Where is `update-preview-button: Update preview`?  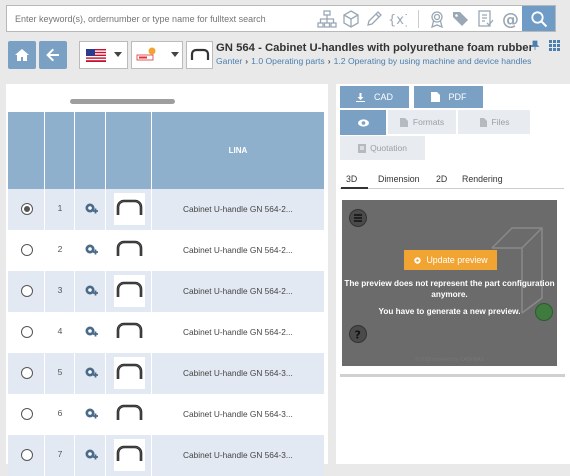 update-preview-button: Update preview is located at coordinates (450, 260).